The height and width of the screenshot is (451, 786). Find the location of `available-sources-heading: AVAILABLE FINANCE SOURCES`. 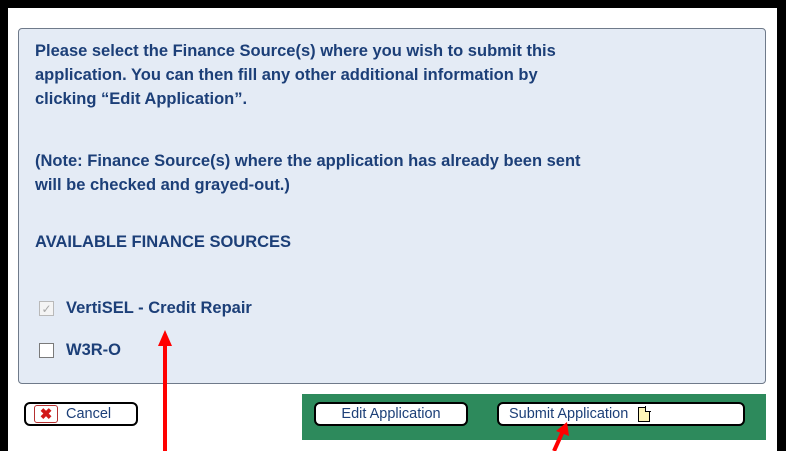

available-sources-heading: AVAILABLE FINANCE SOURCES is located at coordinates (163, 242).